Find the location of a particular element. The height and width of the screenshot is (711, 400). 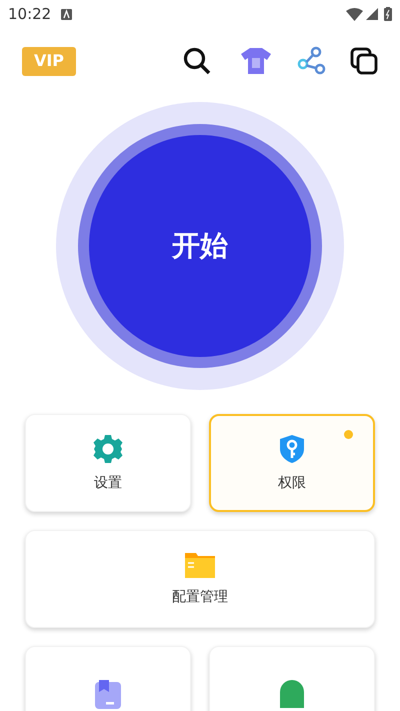

notification-icon is located at coordinates (66, 14).